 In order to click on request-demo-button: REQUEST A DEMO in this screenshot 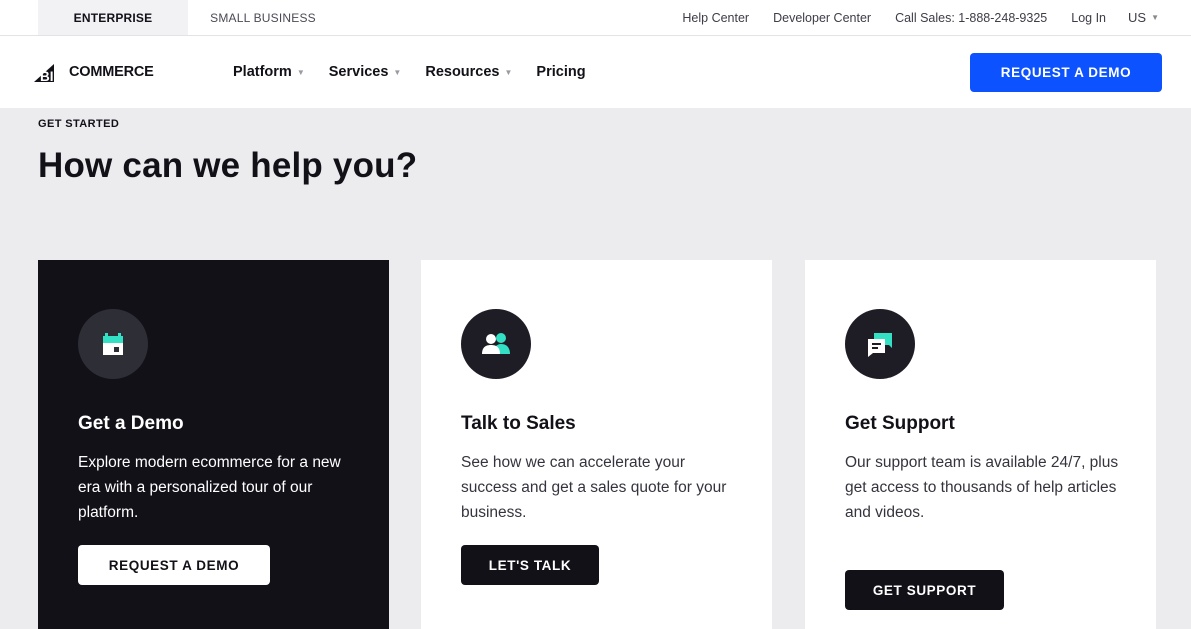, I will do `click(1066, 72)`.